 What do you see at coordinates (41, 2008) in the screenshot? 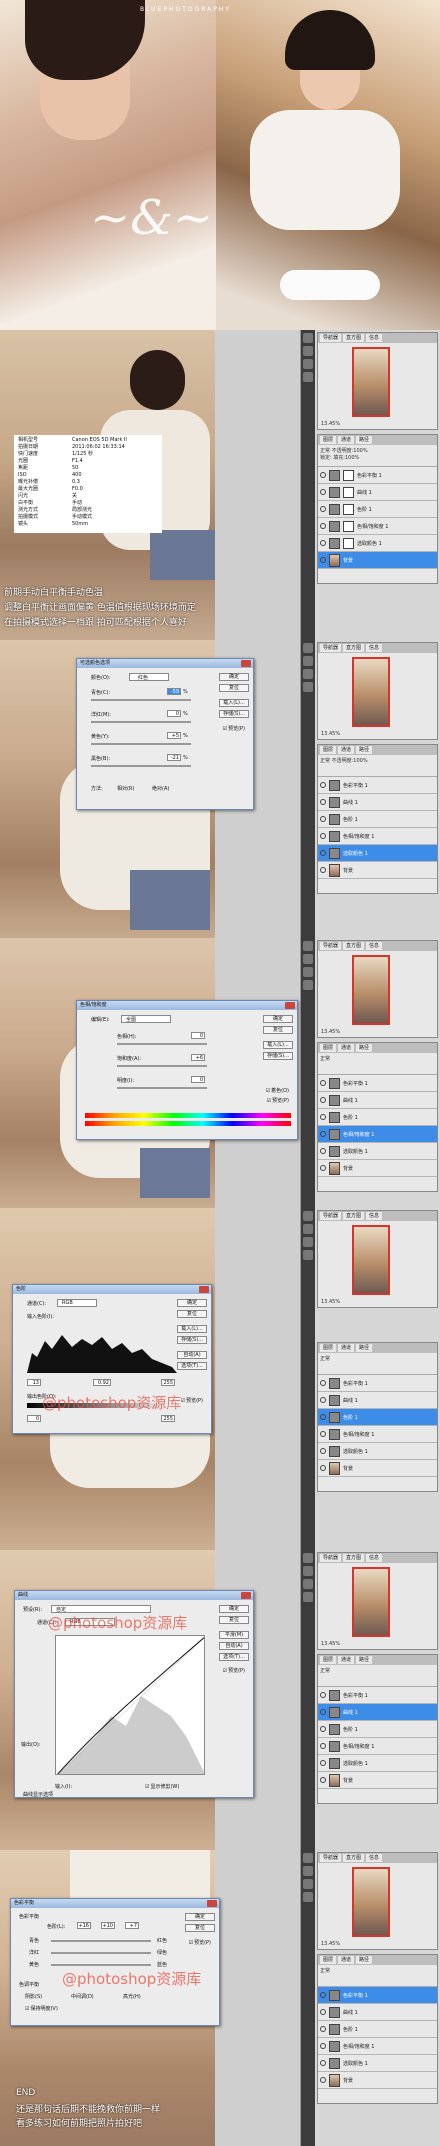
I see `preserve-luminosity-checkbox: 保持明度(V)` at bounding box center [41, 2008].